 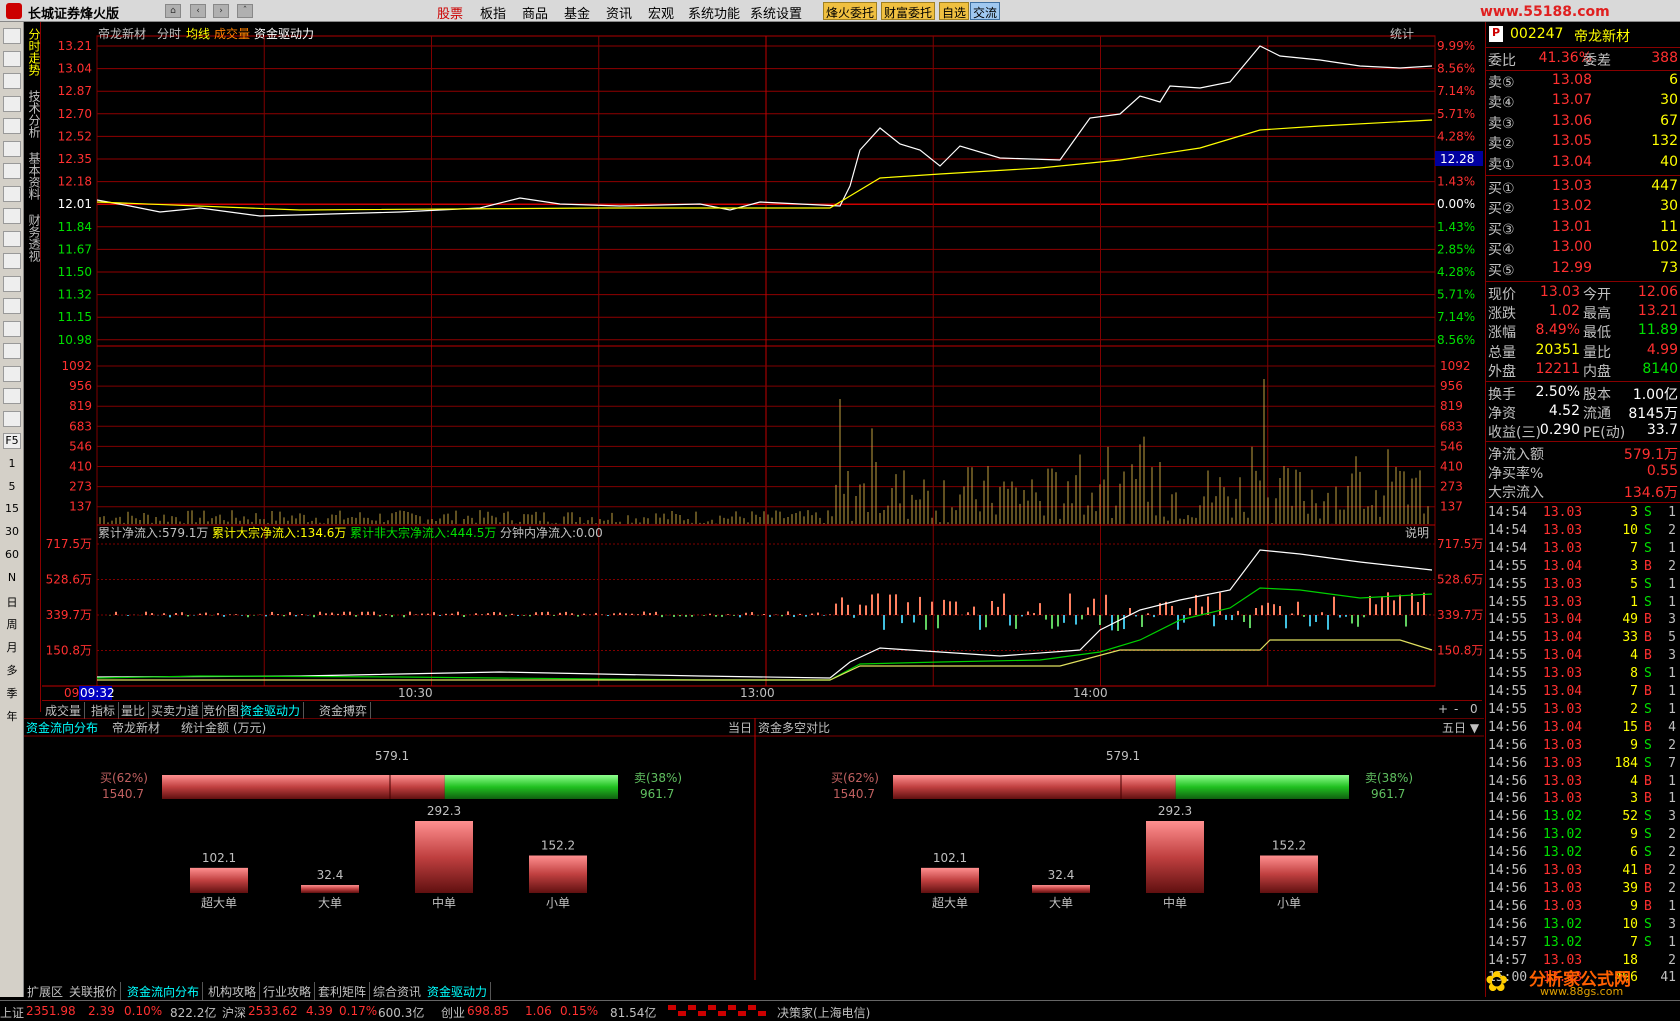 I want to click on bottom-tab-4: 行业攻略, so click(x=288, y=991).